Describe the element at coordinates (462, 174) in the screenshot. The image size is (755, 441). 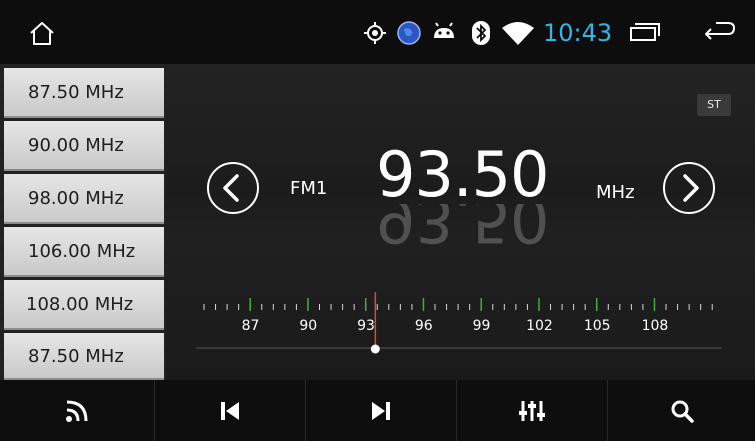
I see `frequency-display: 93.50` at that location.